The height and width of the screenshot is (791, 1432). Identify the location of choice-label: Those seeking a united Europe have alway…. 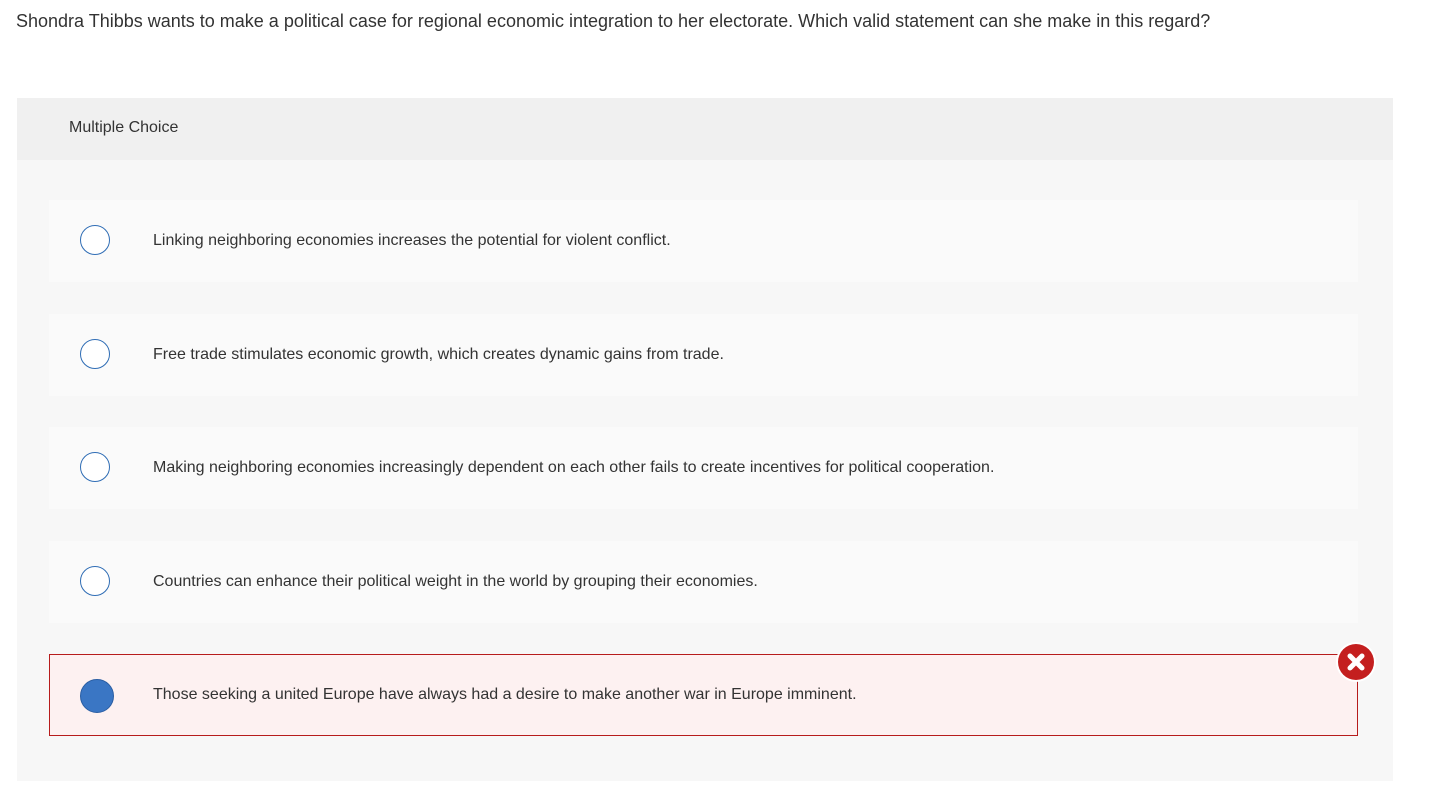
(505, 694).